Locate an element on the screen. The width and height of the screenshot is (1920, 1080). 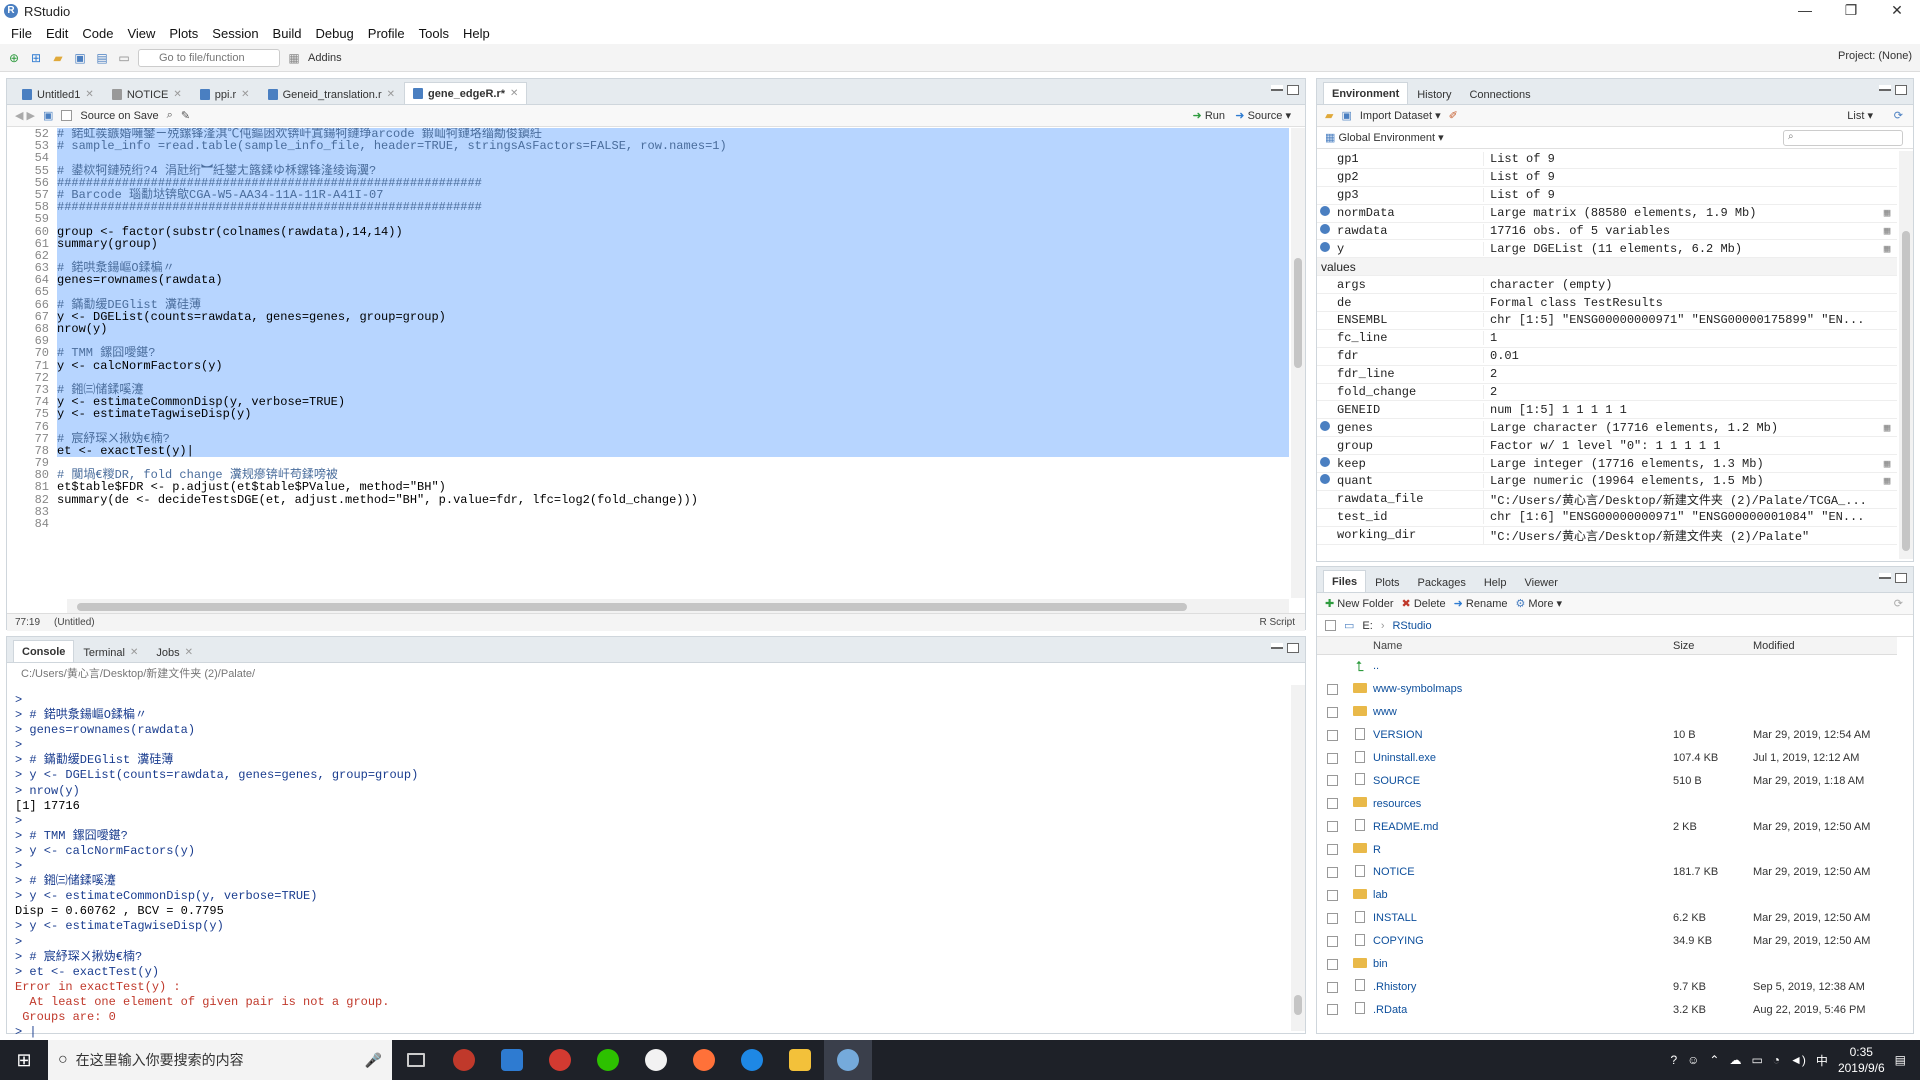
env-variable-row: GENEID num [1:5] 1 1 1 1 1 is located at coordinates (1607, 410).